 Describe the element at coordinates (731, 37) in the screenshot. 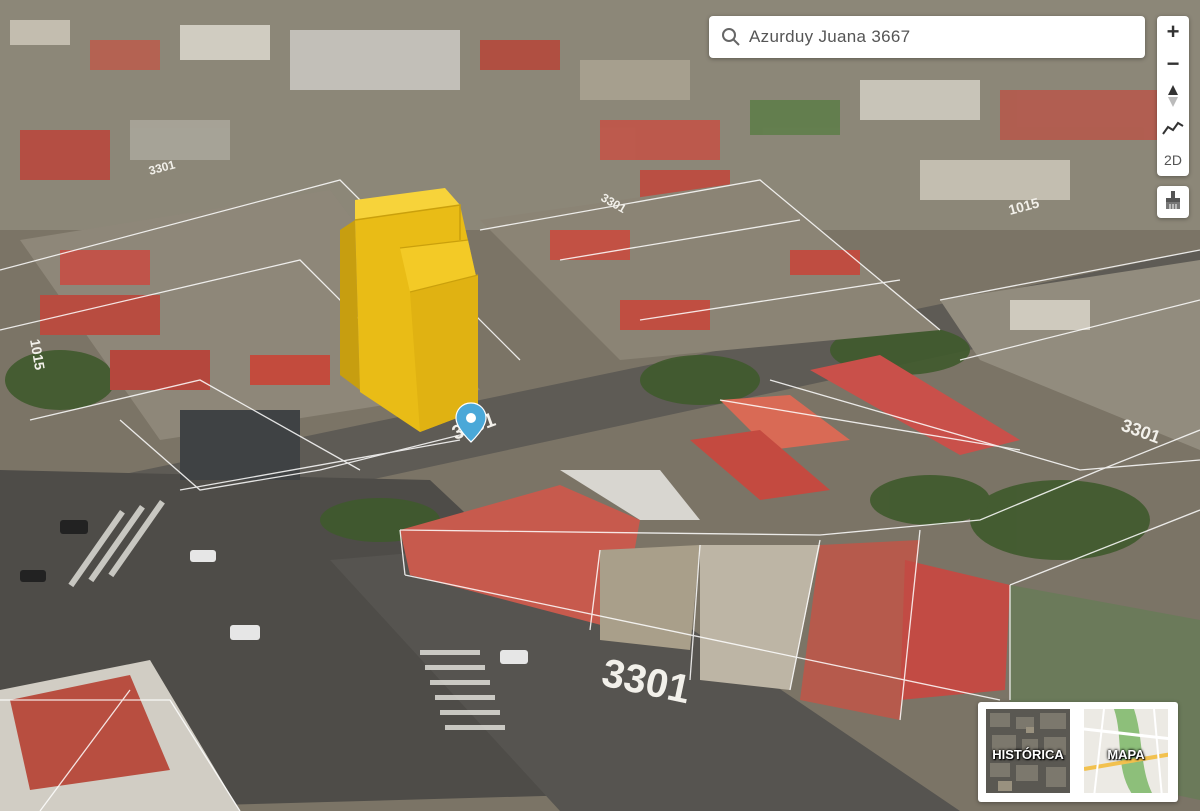

I see `search-icon` at that location.